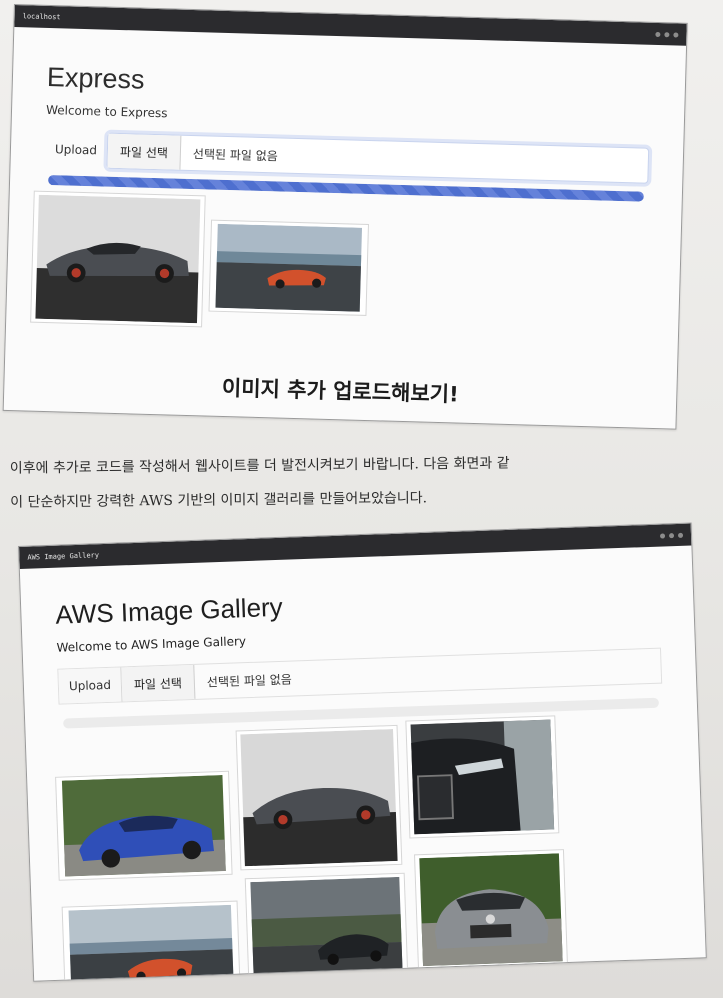 The height and width of the screenshot is (998, 723). I want to click on browser-tab: AWS Image Gallery, so click(63, 556).